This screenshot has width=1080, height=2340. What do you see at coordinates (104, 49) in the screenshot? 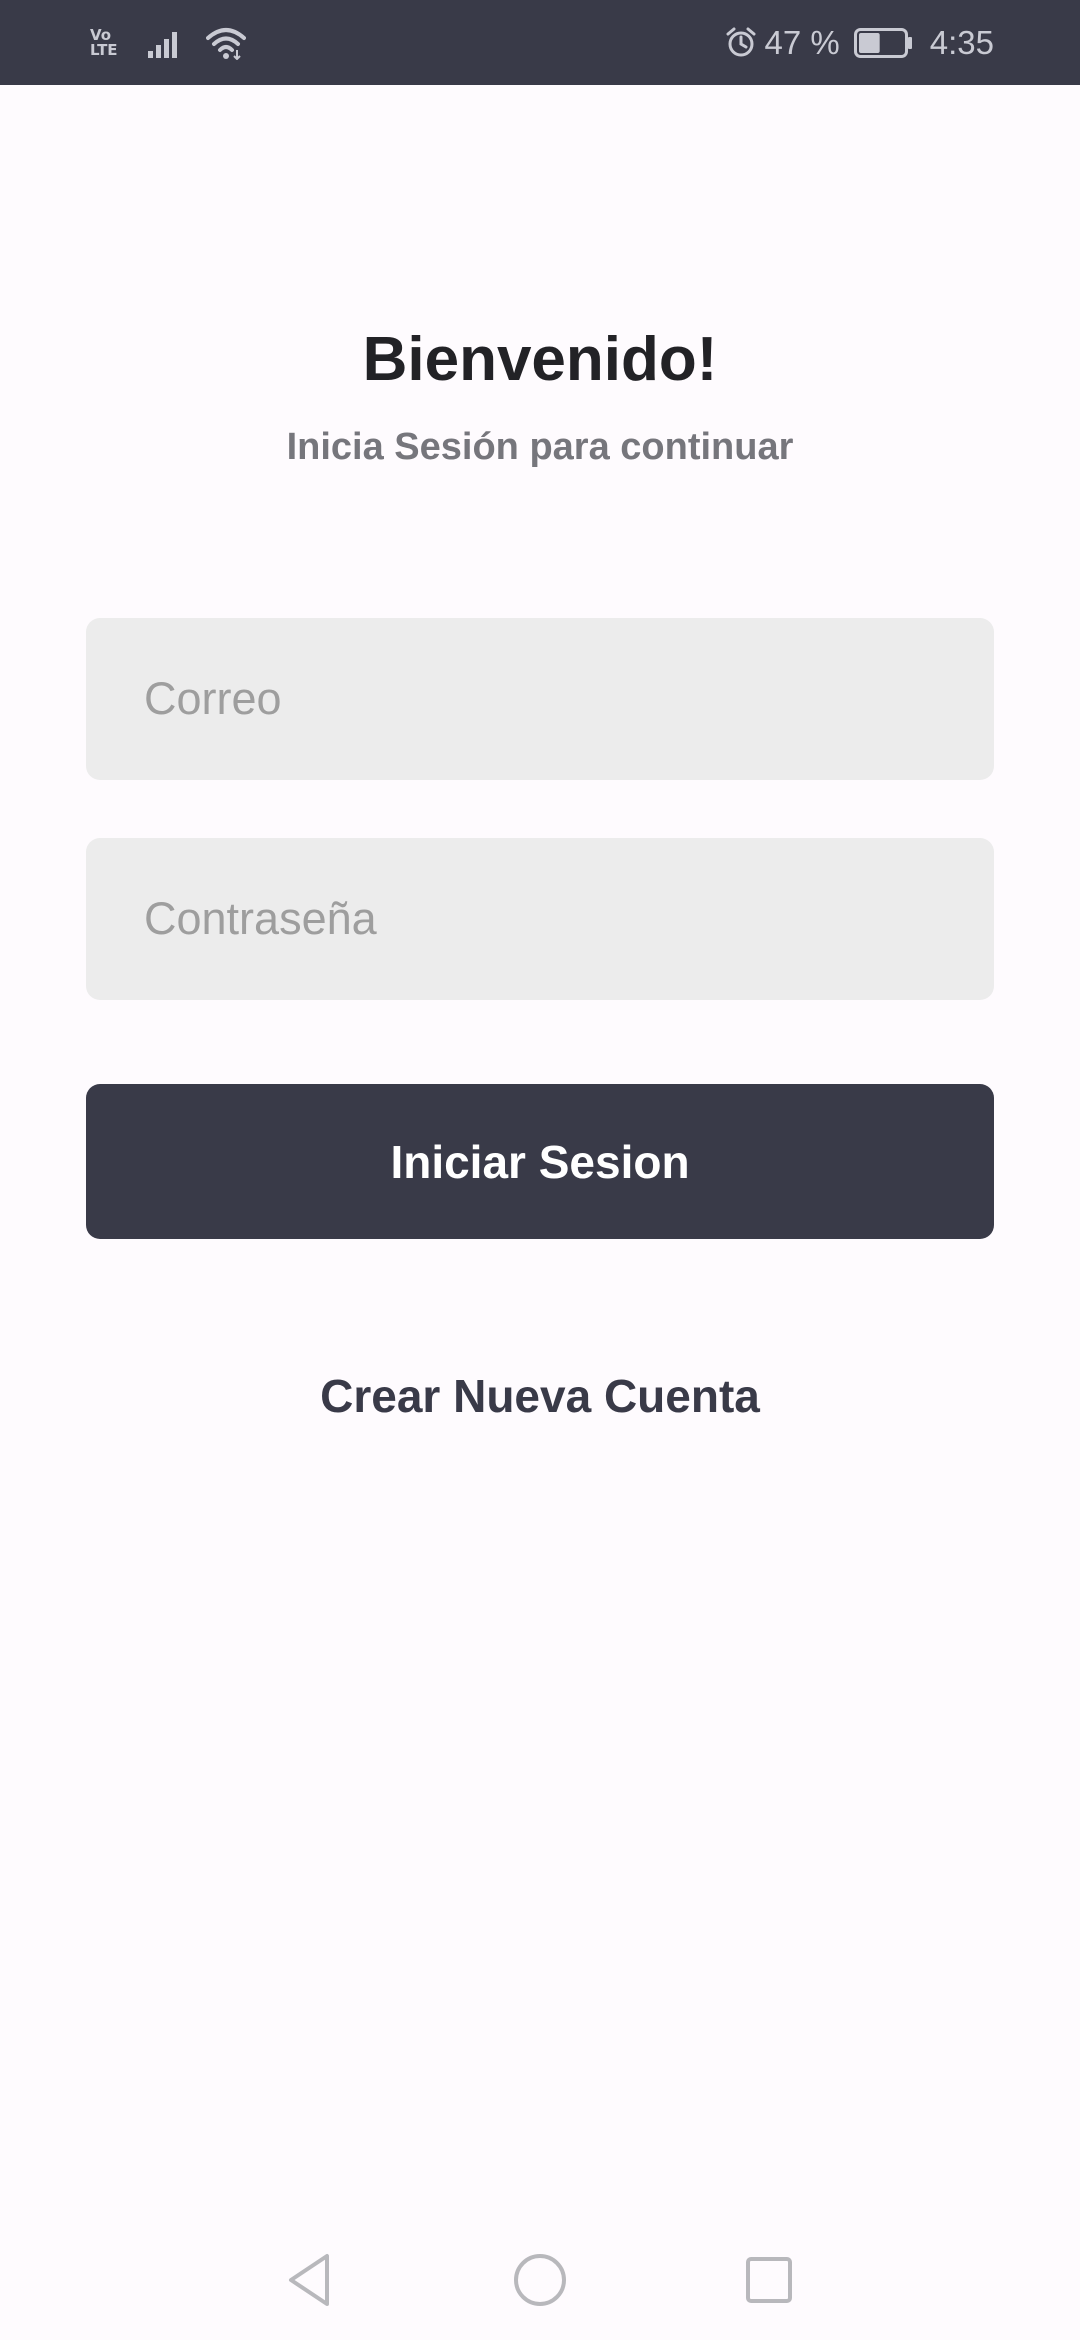
I see `volte-bottom-label: LTE` at bounding box center [104, 49].